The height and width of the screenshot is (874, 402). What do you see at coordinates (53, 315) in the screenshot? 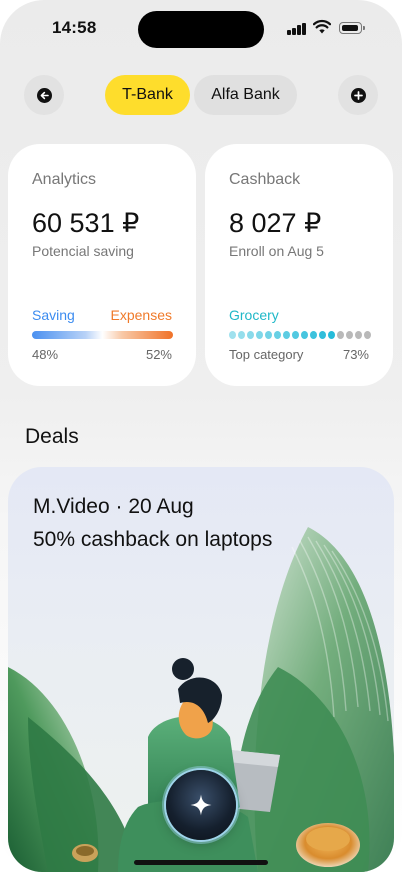
I see `saving-label: Saving` at bounding box center [53, 315].